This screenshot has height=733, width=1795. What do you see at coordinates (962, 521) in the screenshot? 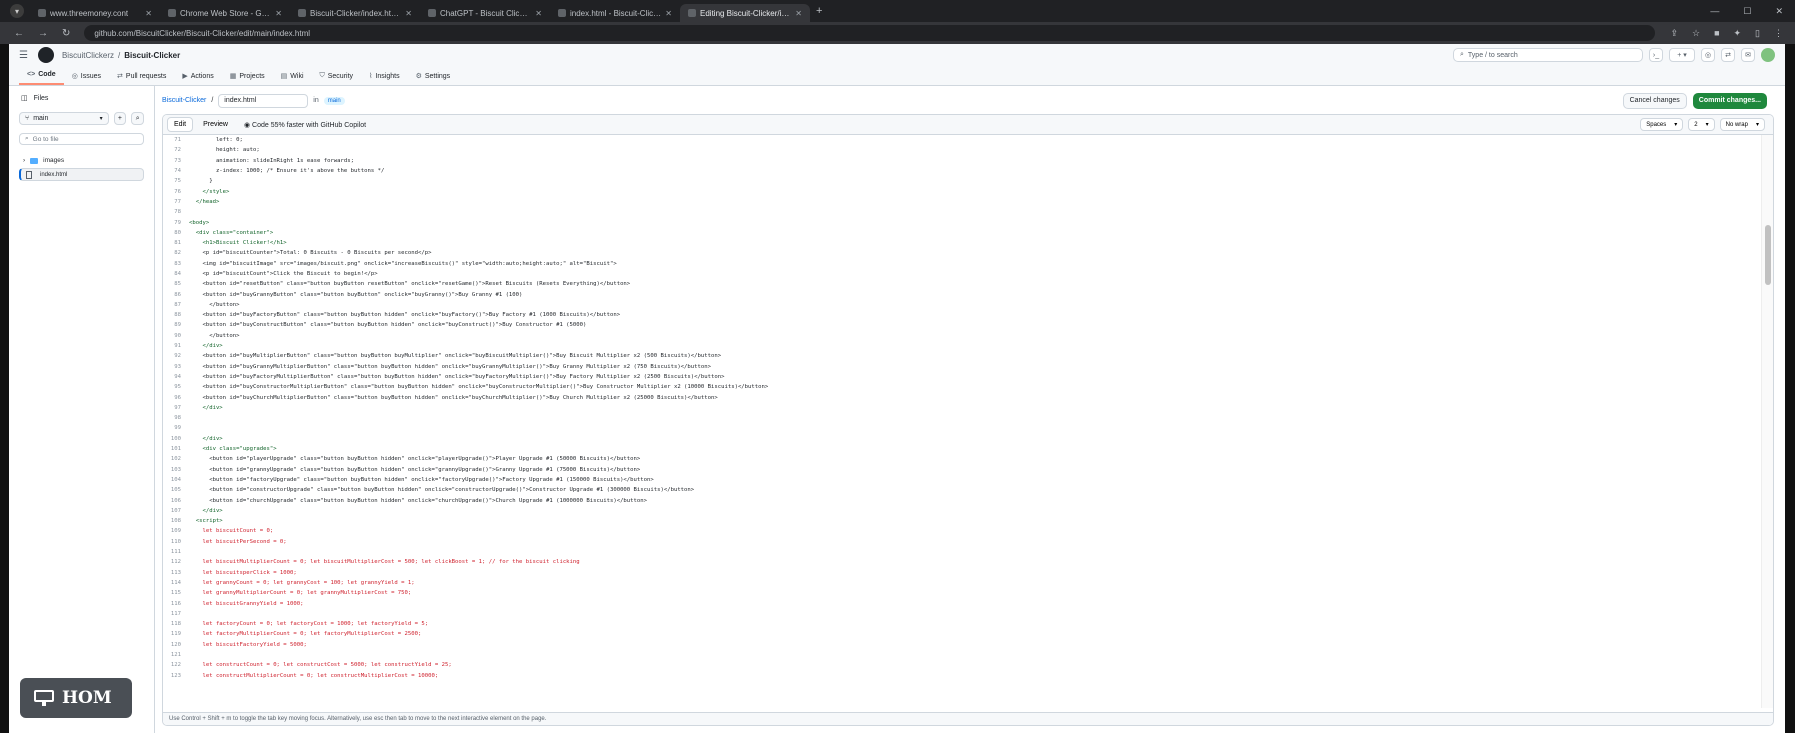
I see `code-line: 108 <script>` at bounding box center [962, 521].